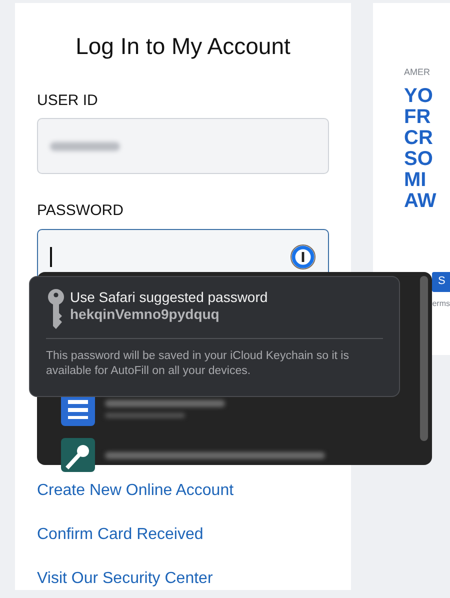  Describe the element at coordinates (135, 490) in the screenshot. I see `link: Create New Online Account` at that location.